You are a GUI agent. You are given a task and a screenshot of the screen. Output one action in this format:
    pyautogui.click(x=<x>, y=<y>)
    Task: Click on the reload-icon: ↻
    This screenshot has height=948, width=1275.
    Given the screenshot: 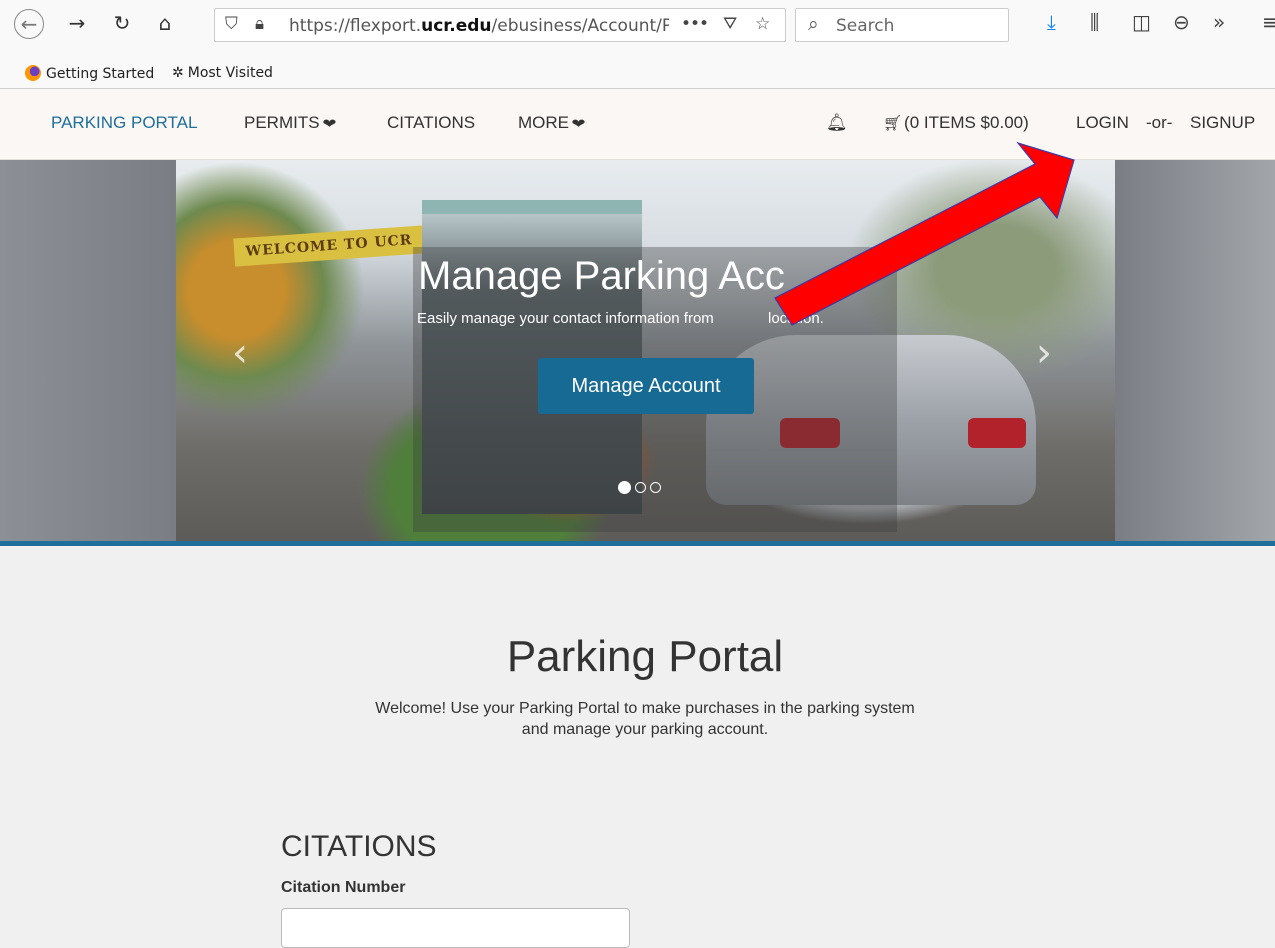 What is the action you would take?
    pyautogui.click(x=122, y=23)
    